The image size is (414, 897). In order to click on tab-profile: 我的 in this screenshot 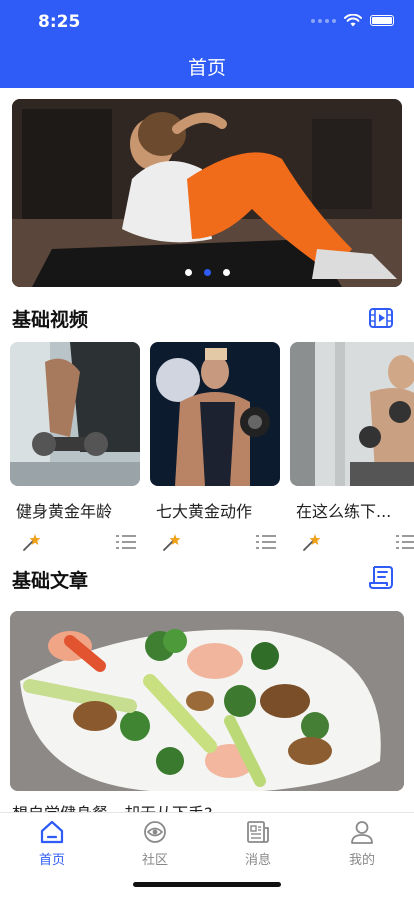, I will do `click(362, 843)`.